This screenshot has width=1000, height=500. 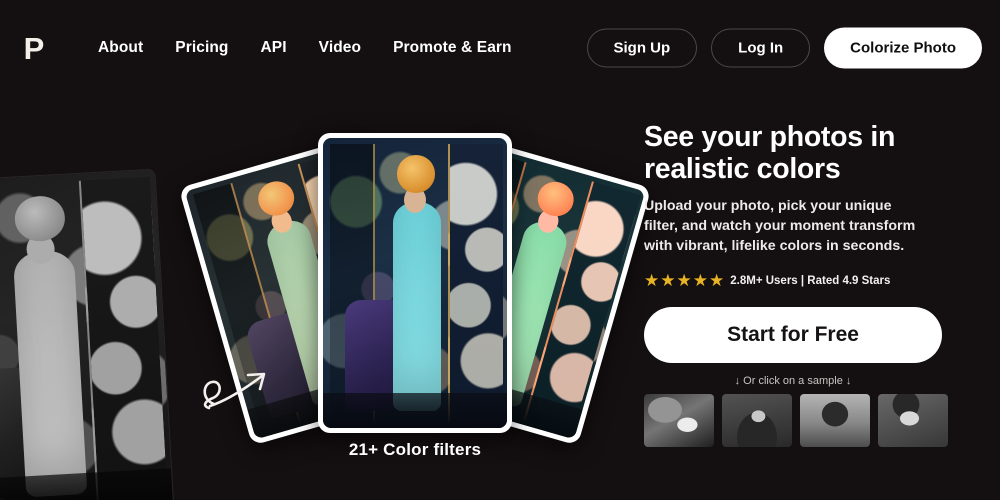 What do you see at coordinates (274, 48) in the screenshot?
I see `nav-link-api: API` at bounding box center [274, 48].